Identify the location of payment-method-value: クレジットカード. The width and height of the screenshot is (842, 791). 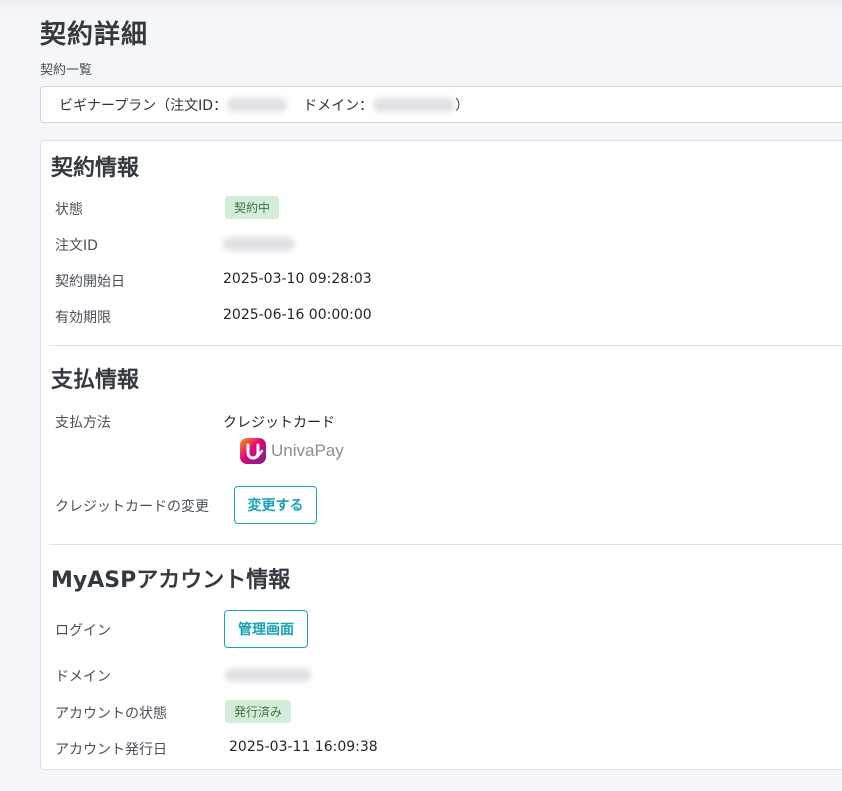
(279, 423).